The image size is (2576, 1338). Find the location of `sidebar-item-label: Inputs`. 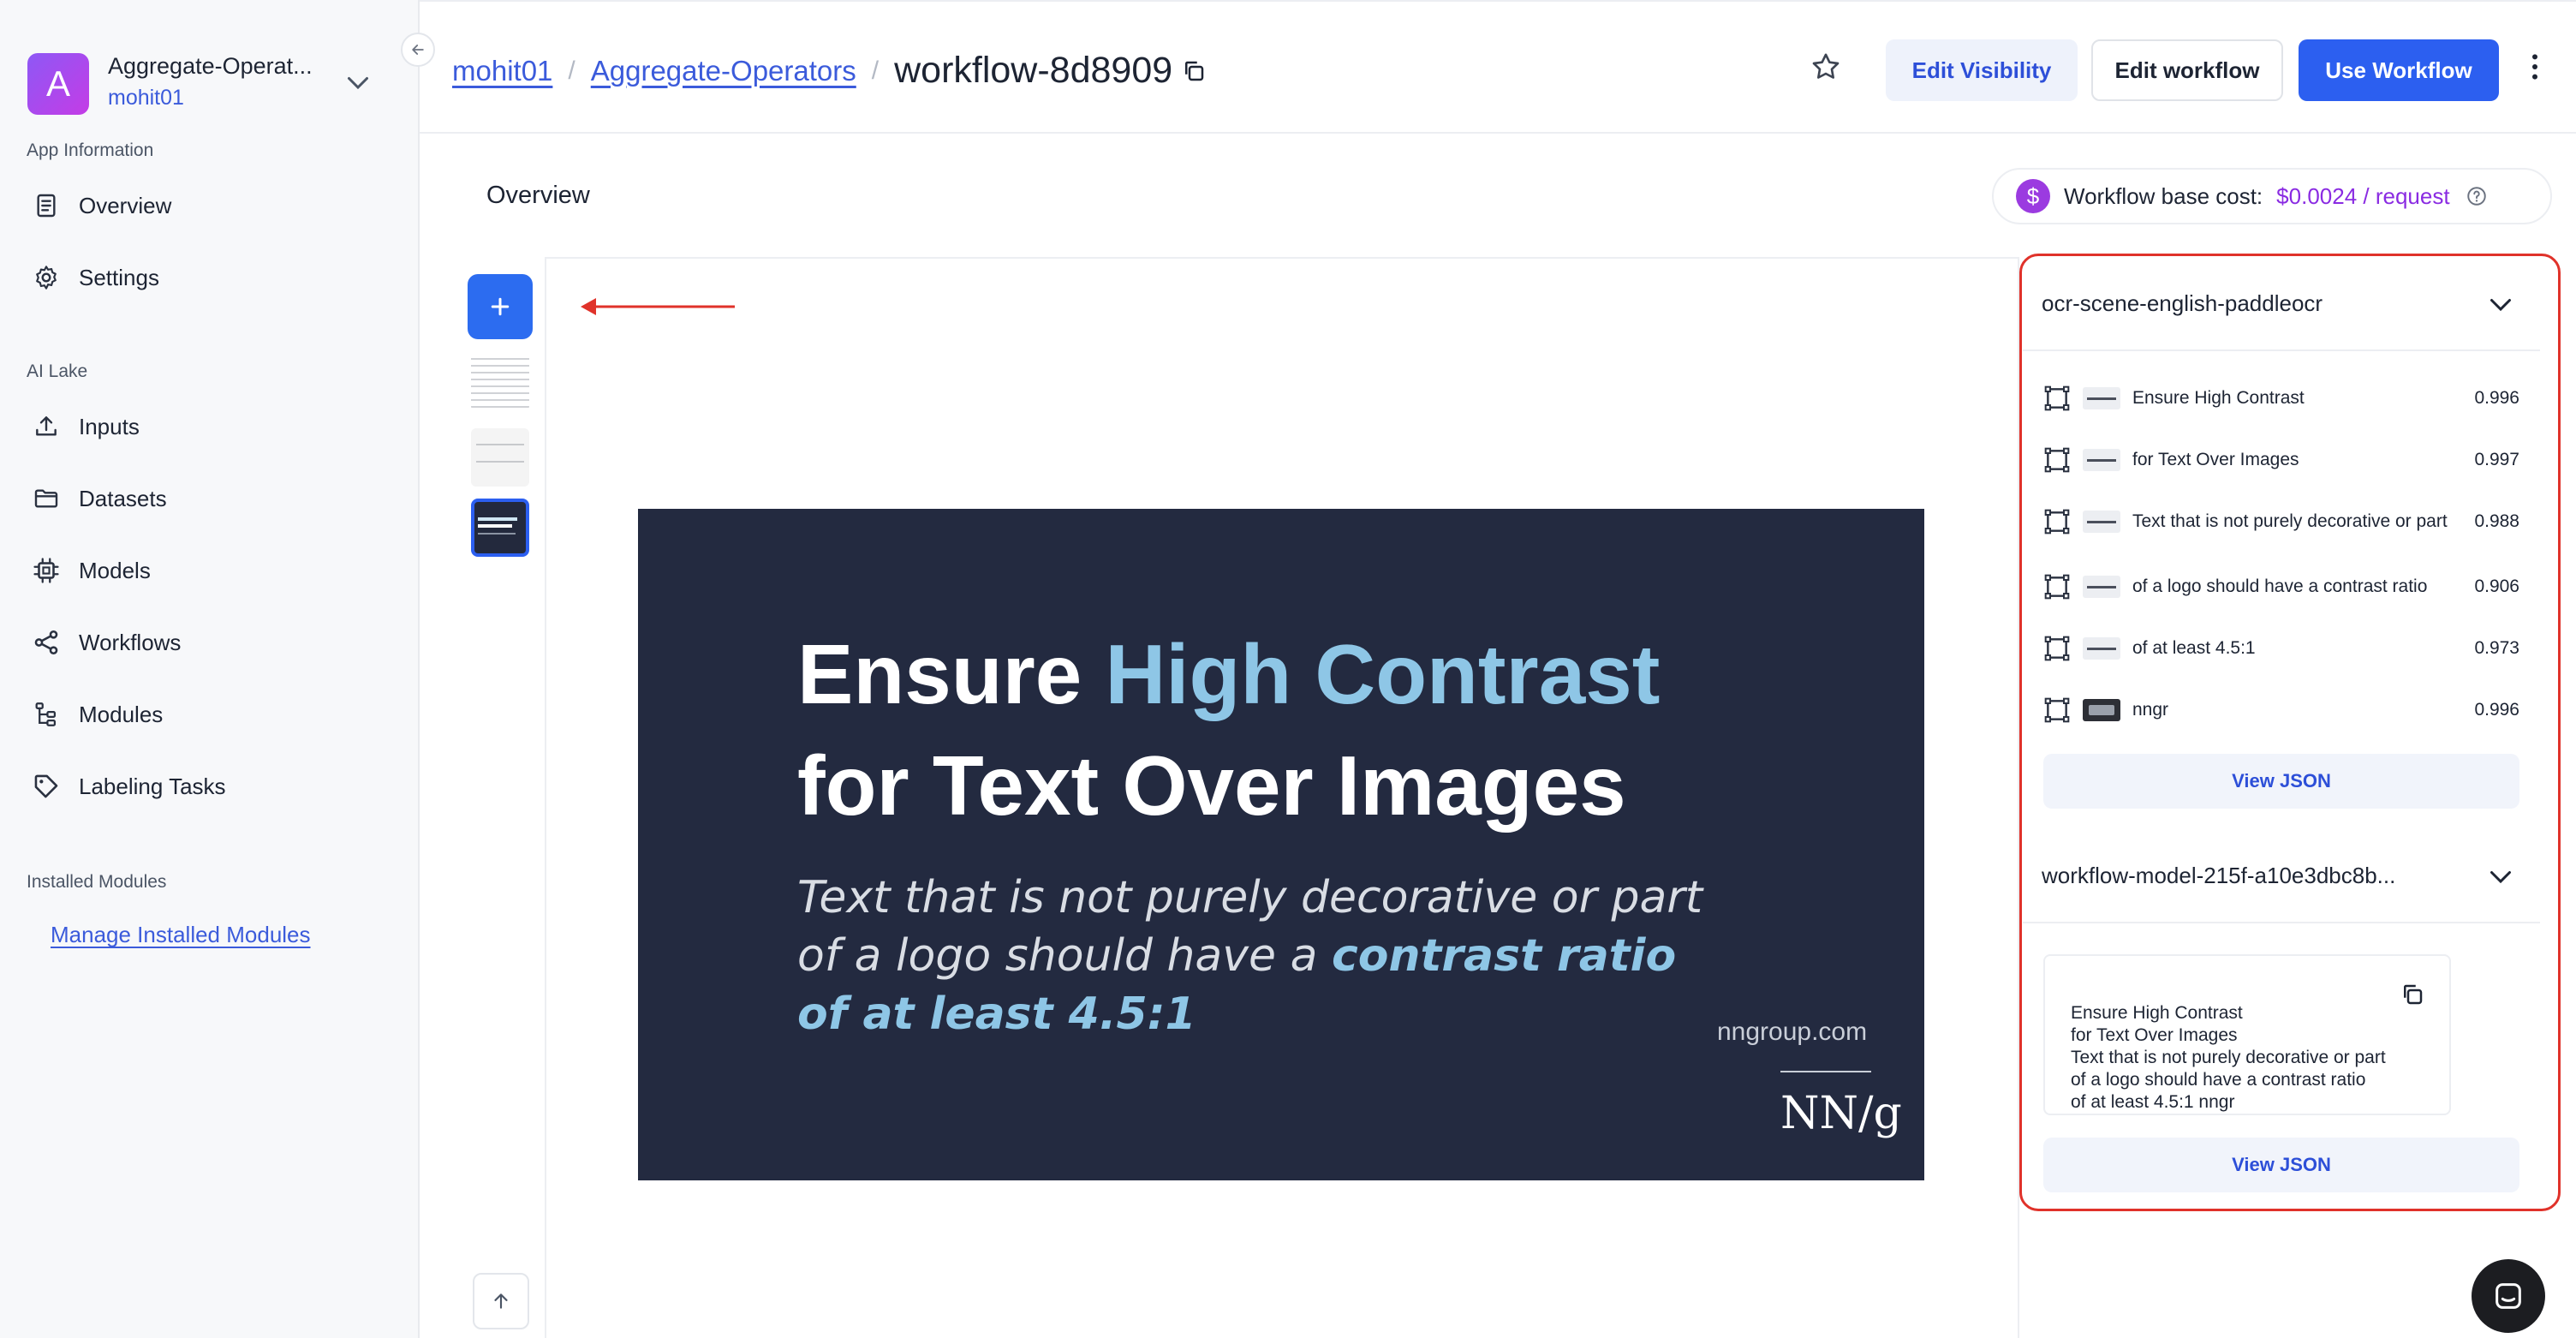

sidebar-item-label: Inputs is located at coordinates (109, 426).